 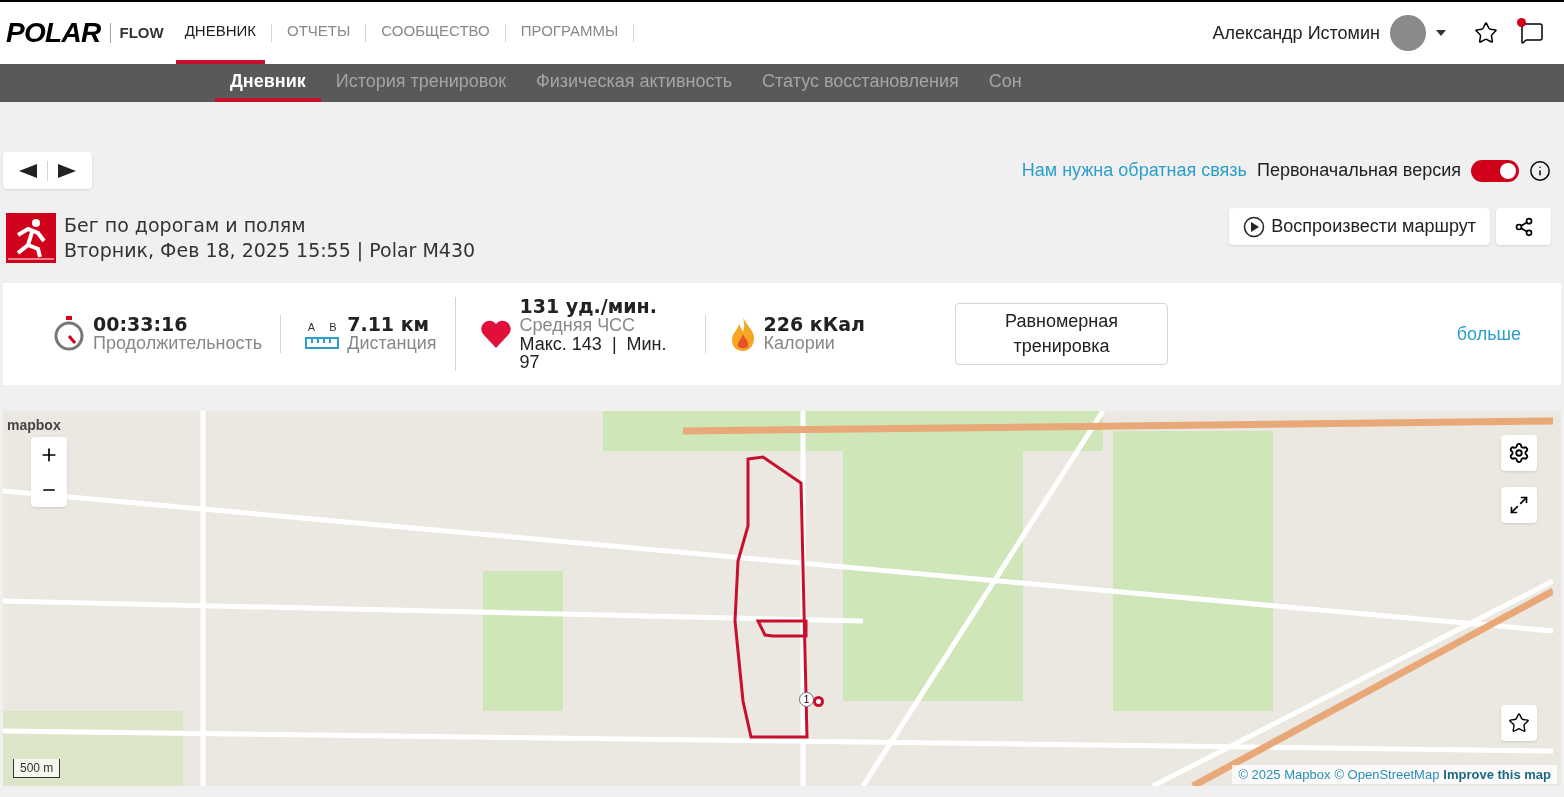 I want to click on map-settings-button, so click(x=1519, y=453).